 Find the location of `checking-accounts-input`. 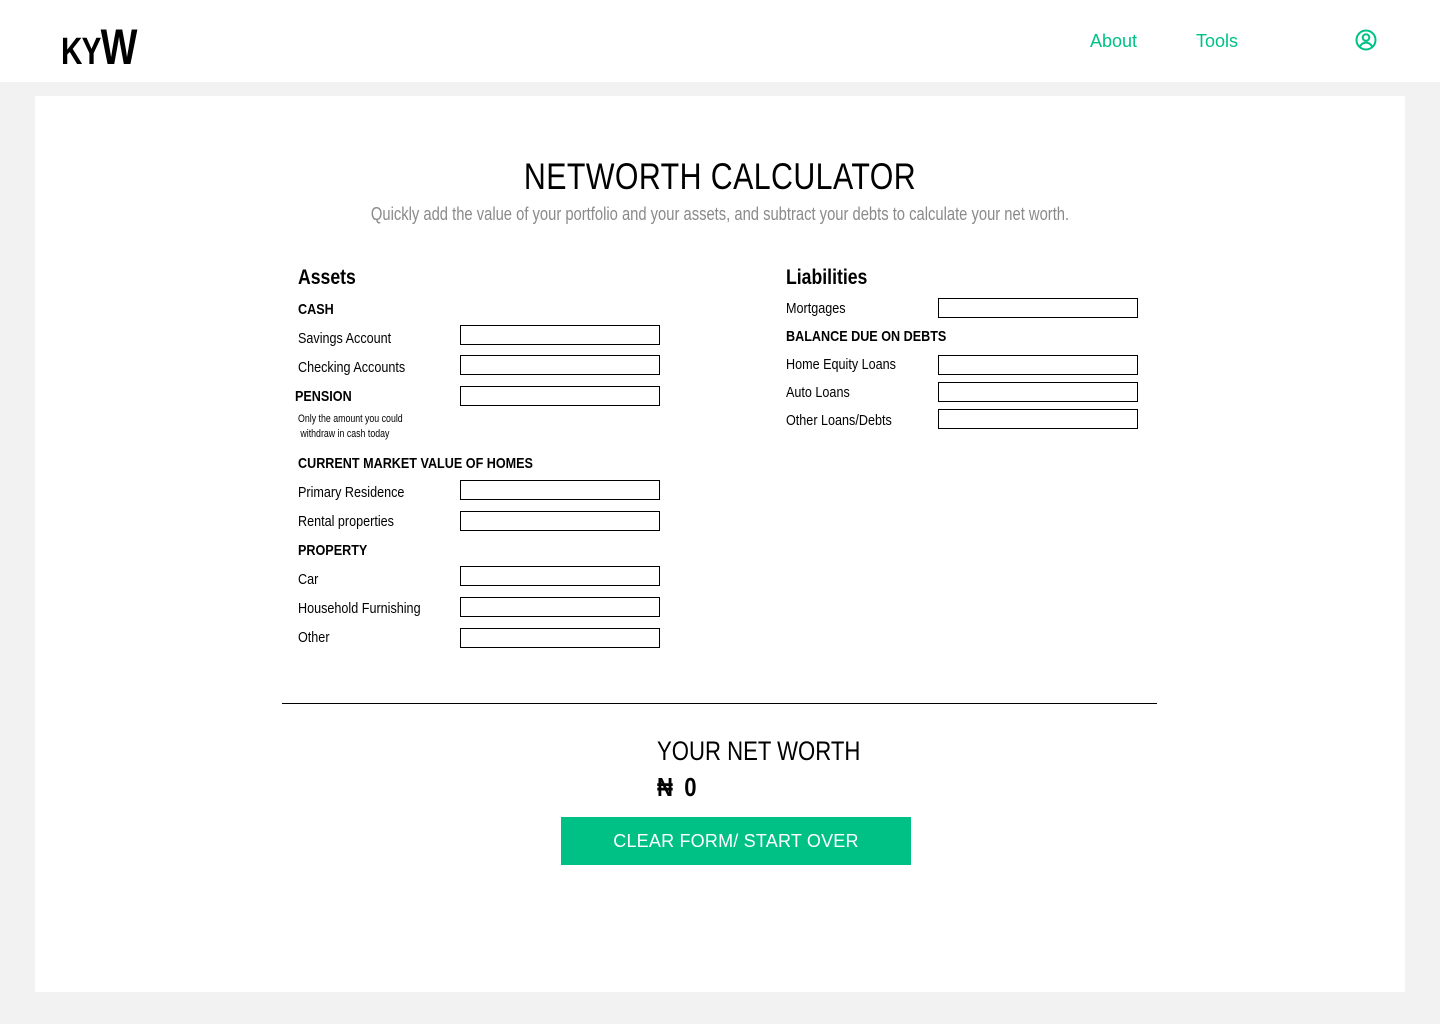

checking-accounts-input is located at coordinates (560, 365).